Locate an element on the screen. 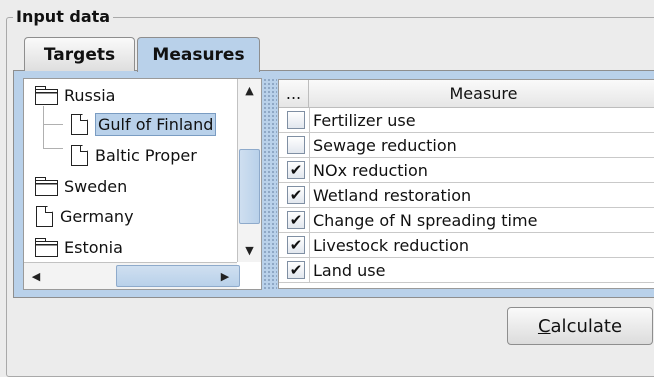  tree-item-russia: Russia is located at coordinates (74, 95).